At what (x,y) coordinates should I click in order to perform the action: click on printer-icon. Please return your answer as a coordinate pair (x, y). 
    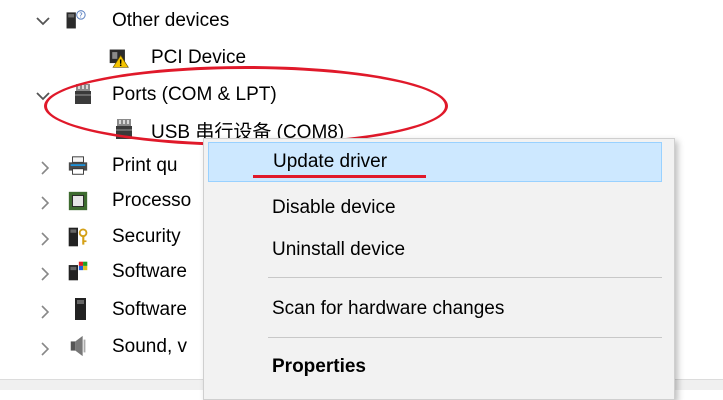
    Looking at the image, I should click on (78, 166).